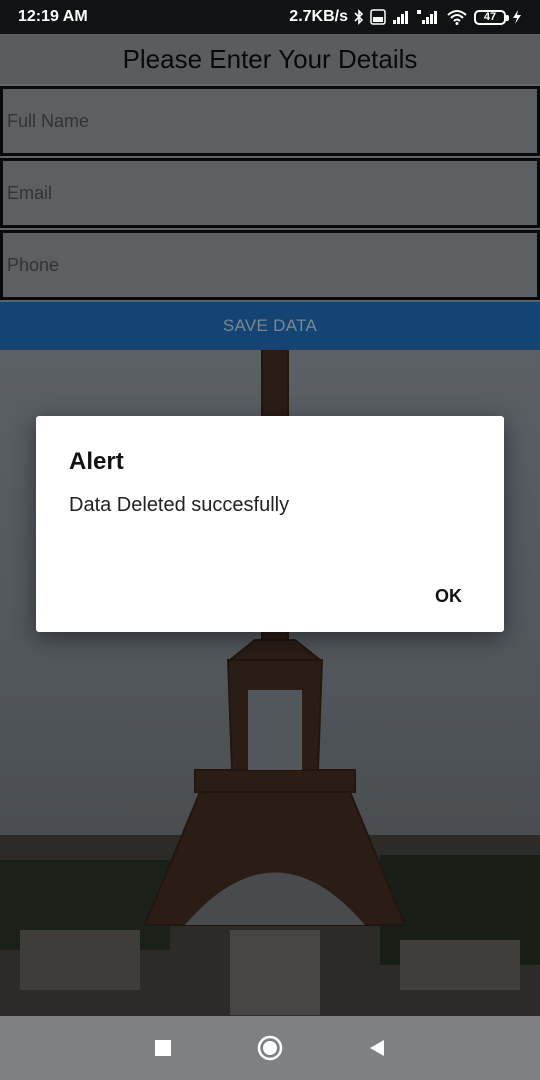 The image size is (540, 1080). I want to click on status-icons: 2.7KB/s 47, so click(405, 17).